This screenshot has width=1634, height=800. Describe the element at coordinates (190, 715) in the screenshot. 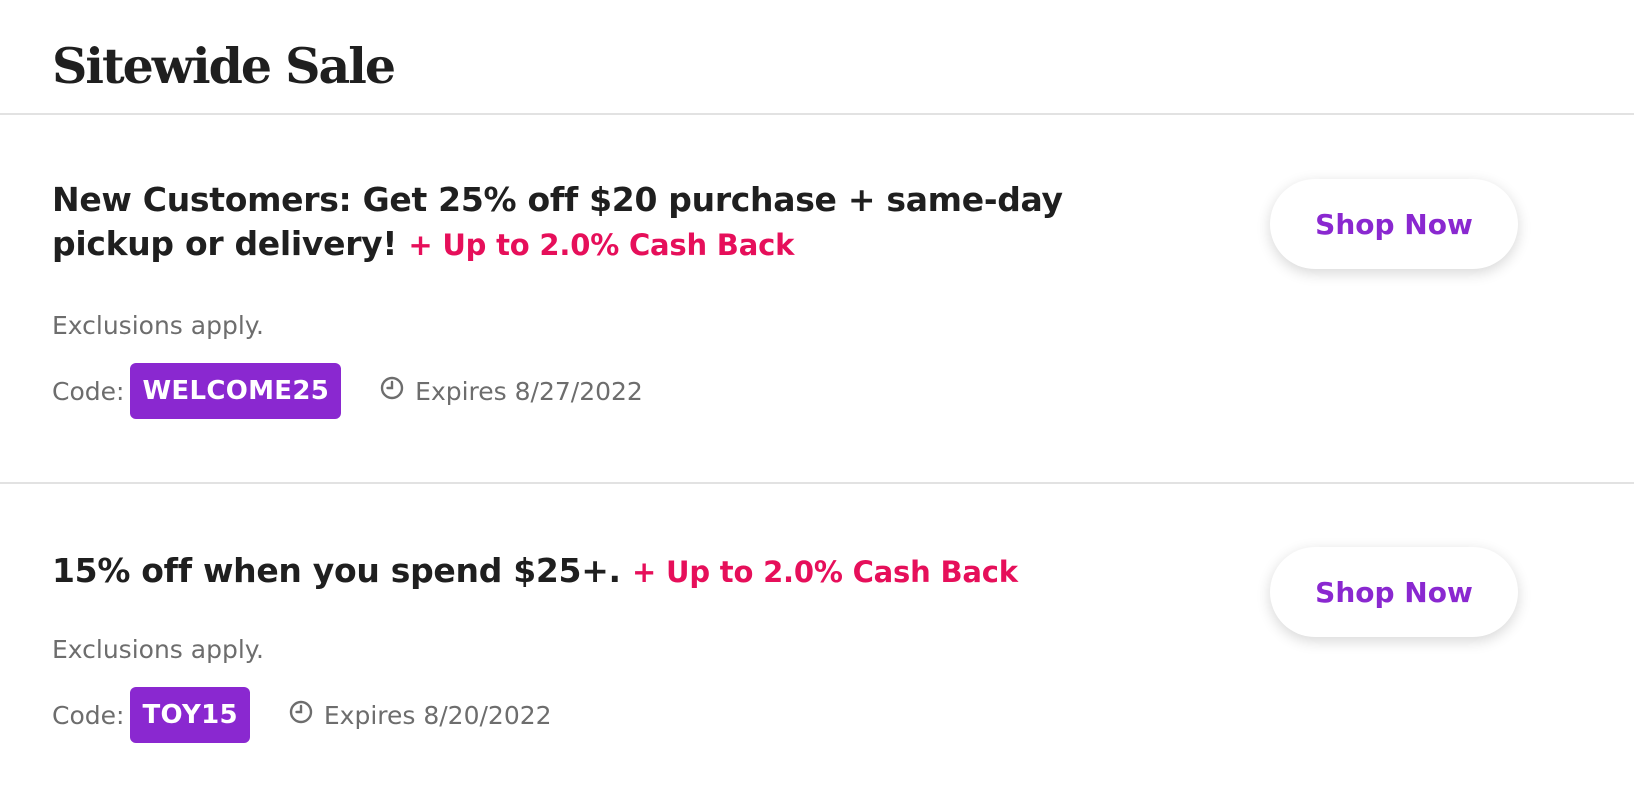

I see `promo-code-badge: TOY15` at that location.